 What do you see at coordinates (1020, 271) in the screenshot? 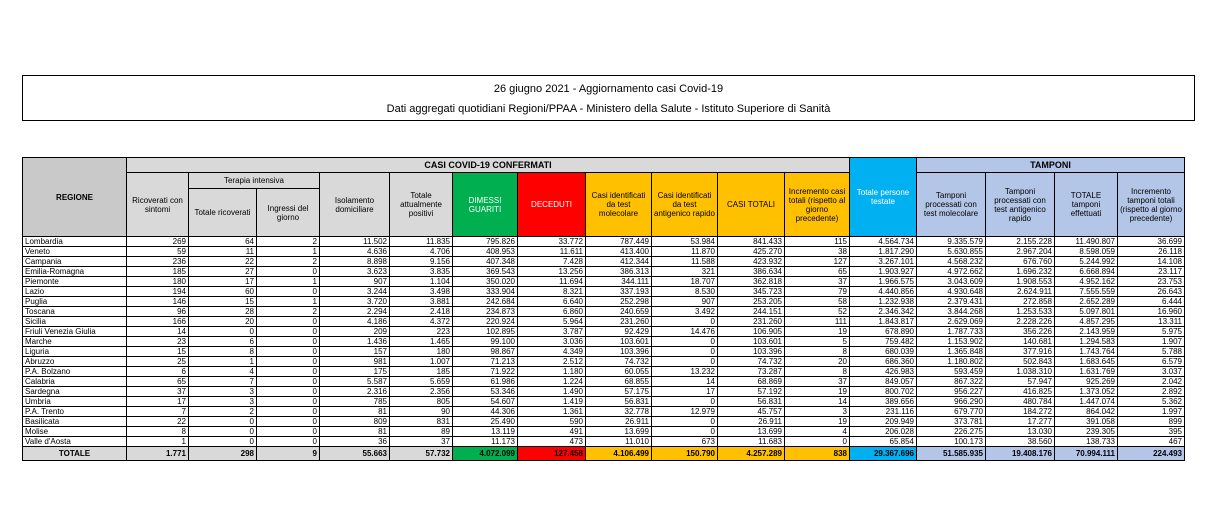
I see `table-cell: 1.696.232` at bounding box center [1020, 271].